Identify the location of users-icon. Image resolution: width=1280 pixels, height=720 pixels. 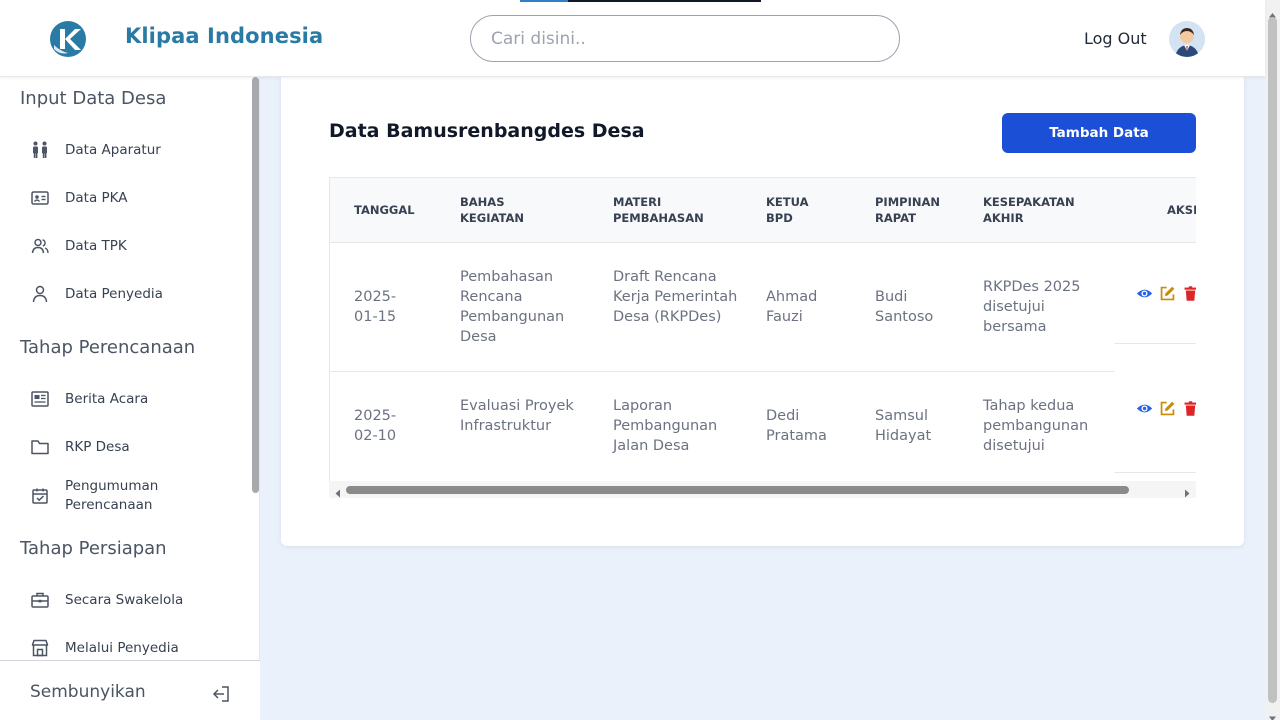
(40, 246).